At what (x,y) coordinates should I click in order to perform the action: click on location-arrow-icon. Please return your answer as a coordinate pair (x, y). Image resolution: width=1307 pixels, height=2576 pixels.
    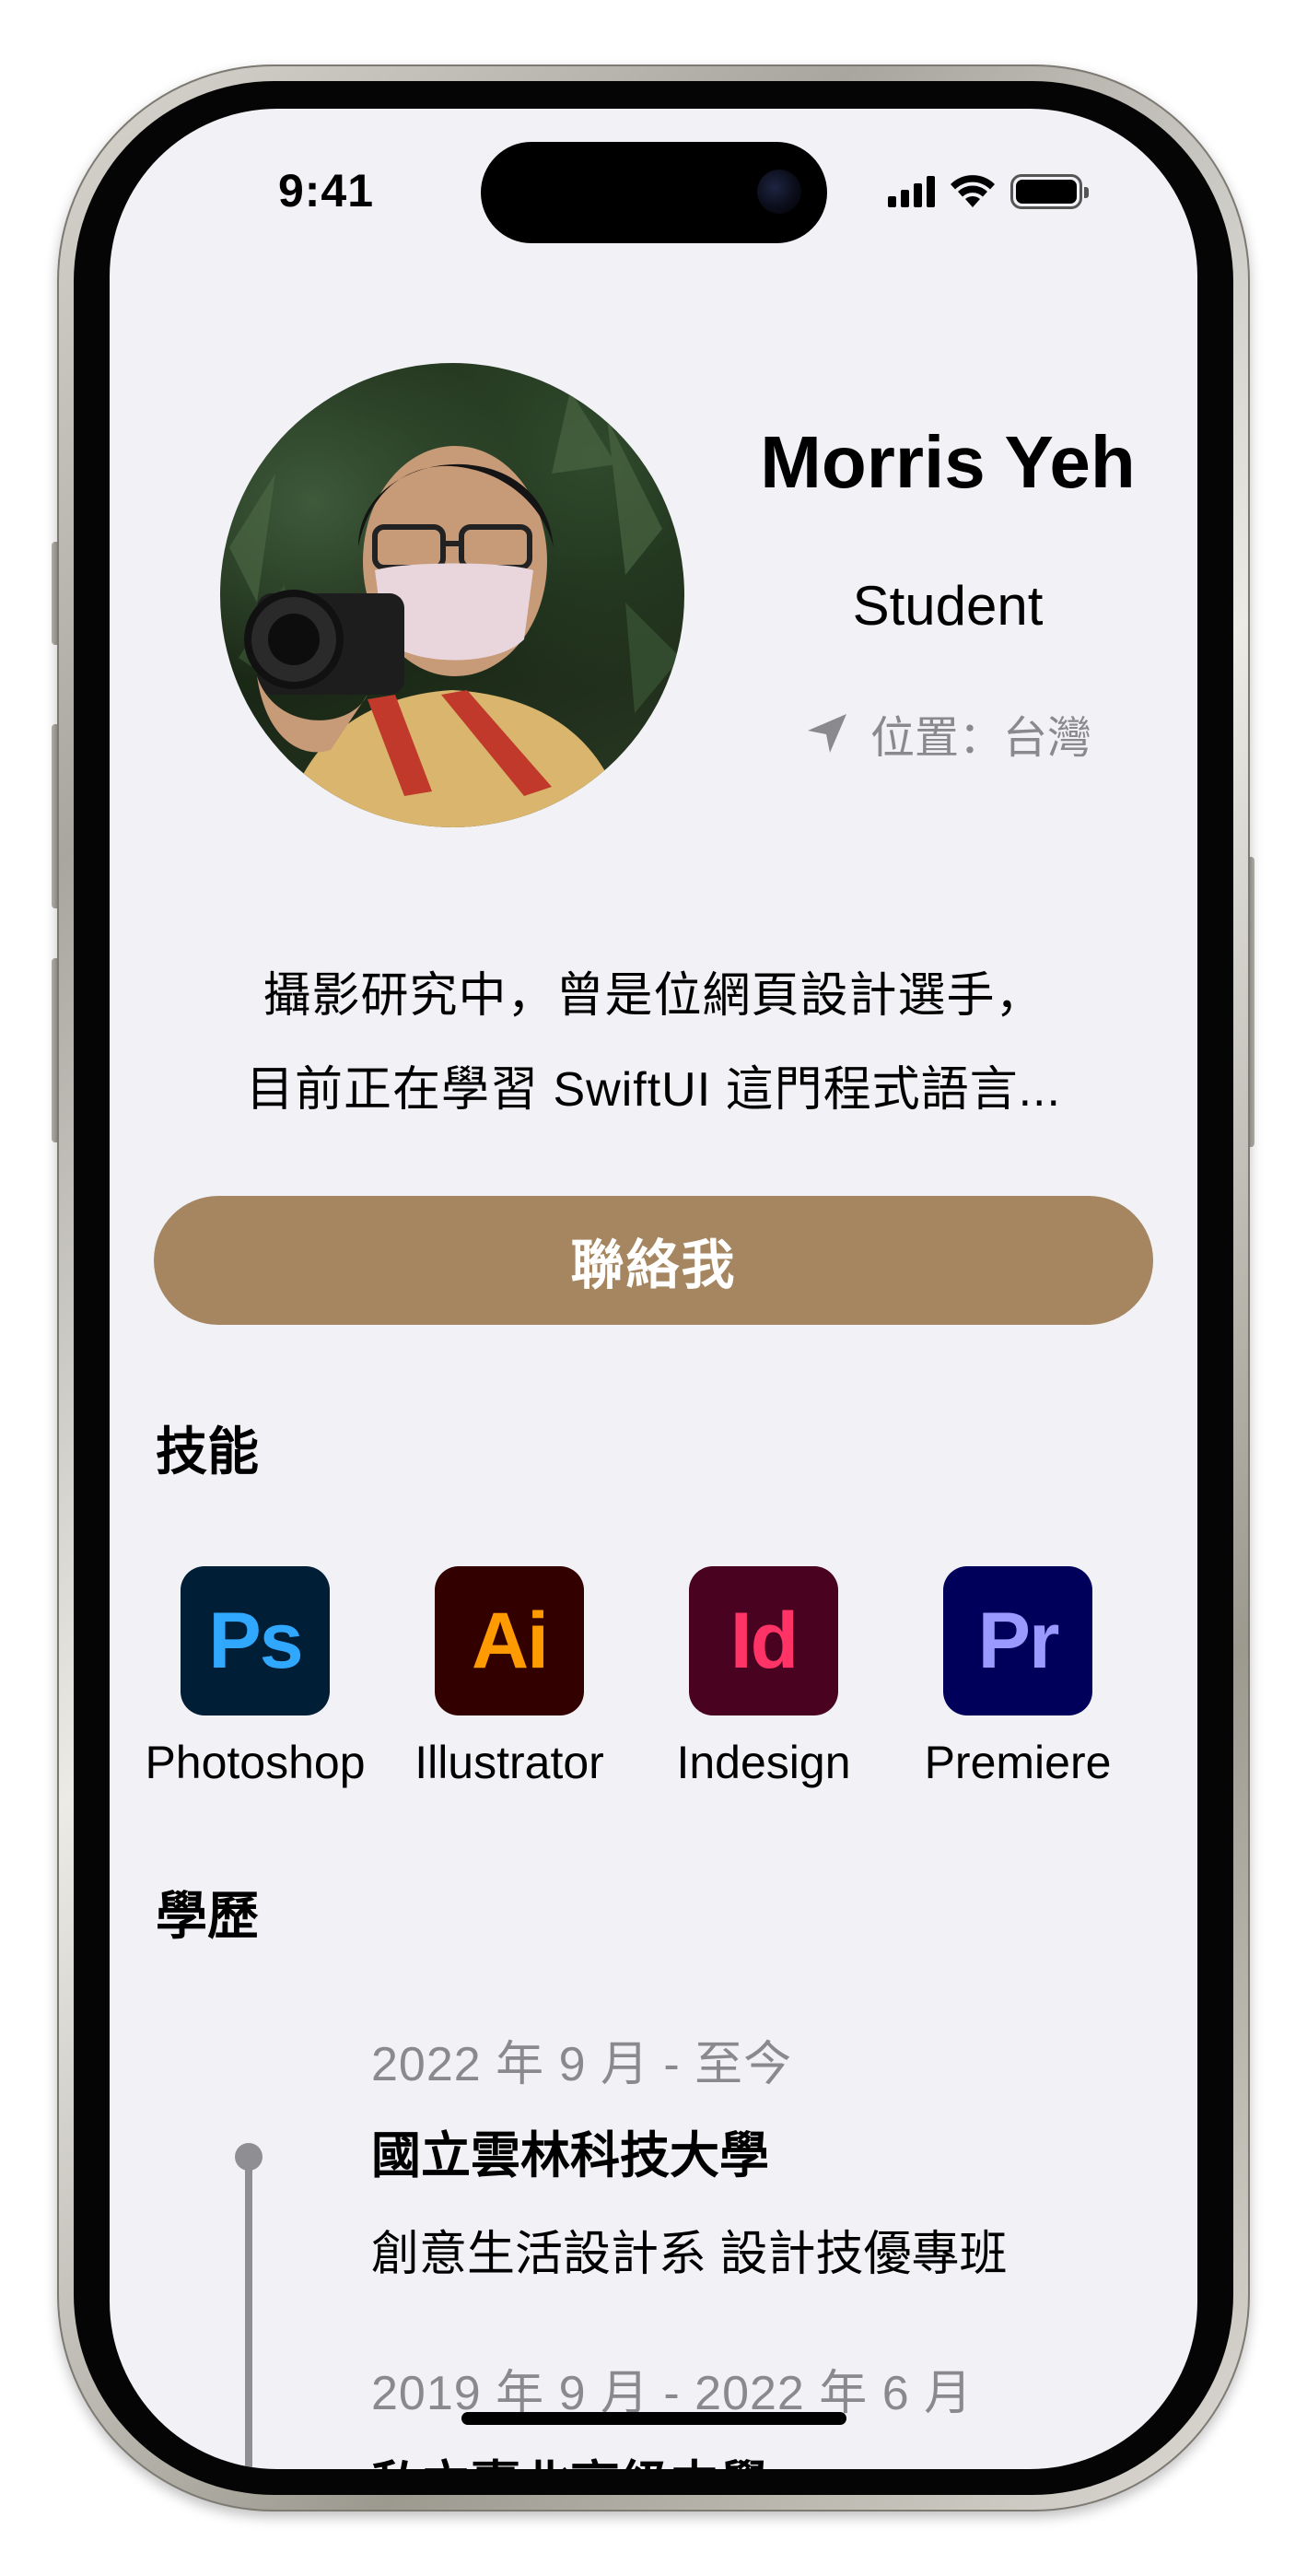
    Looking at the image, I should click on (826, 733).